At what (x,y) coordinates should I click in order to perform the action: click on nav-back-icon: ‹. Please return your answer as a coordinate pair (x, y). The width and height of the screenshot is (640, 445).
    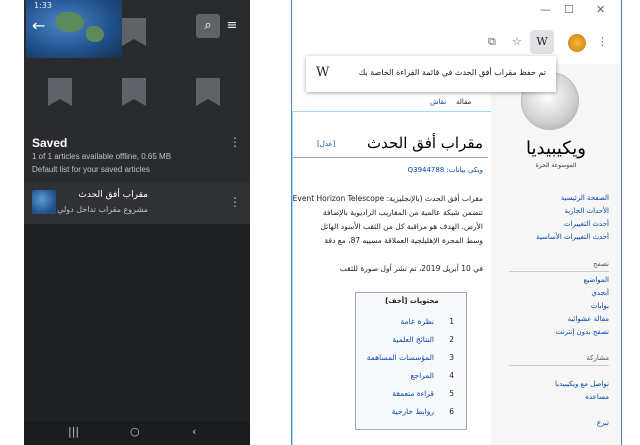
    Looking at the image, I should click on (194, 431).